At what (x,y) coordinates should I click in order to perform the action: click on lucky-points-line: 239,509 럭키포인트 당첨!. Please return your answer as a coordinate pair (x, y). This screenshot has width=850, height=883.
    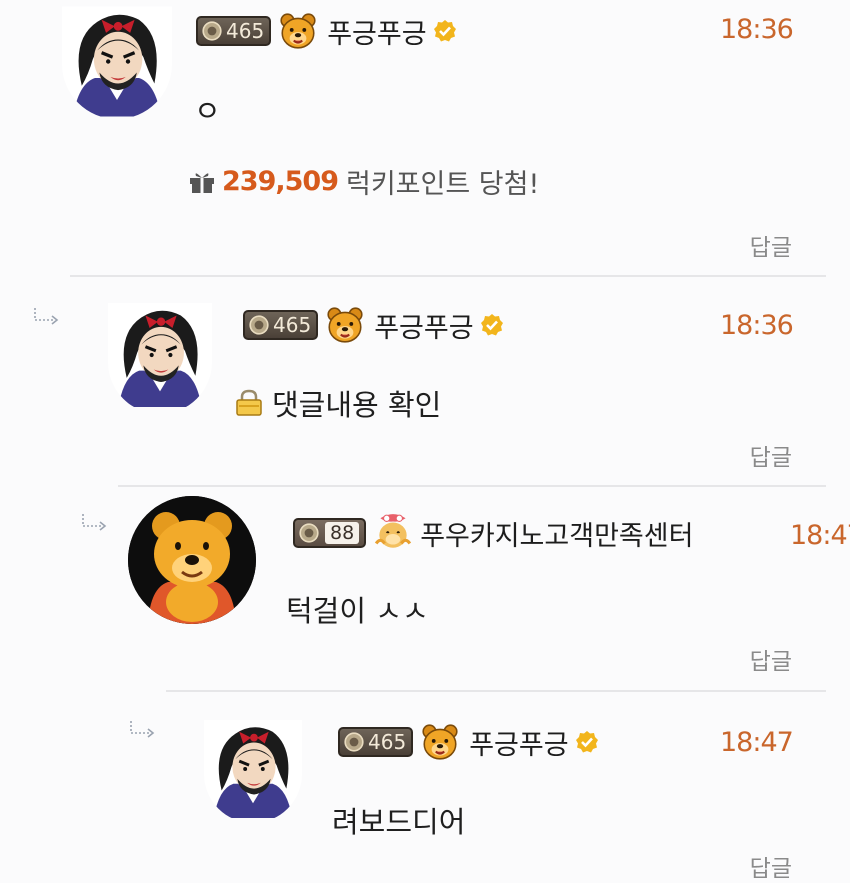
    Looking at the image, I should click on (363, 181).